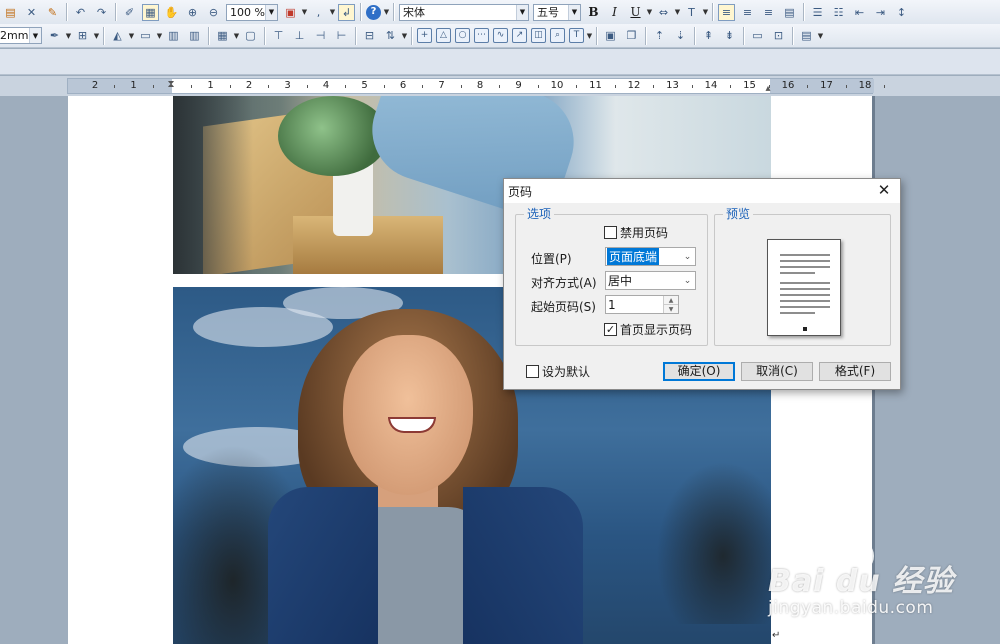 The image size is (1000, 644). I want to click on draw-icon: ✐, so click(129, 12).